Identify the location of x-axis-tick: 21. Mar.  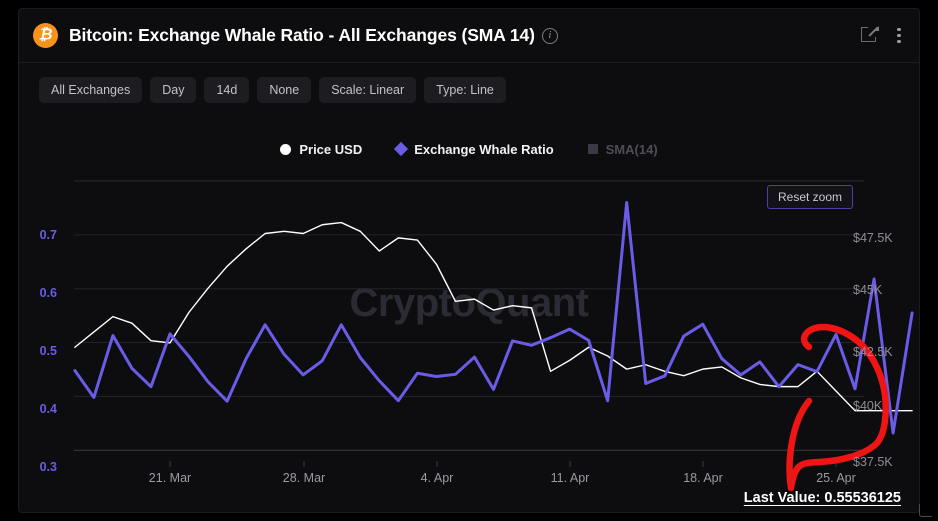
(170, 478).